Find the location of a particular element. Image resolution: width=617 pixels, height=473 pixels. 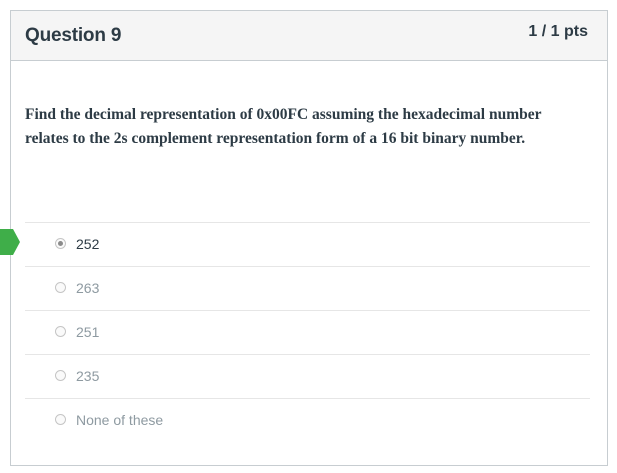

correct-answer-arrow-shape is located at coordinates (10, 242).